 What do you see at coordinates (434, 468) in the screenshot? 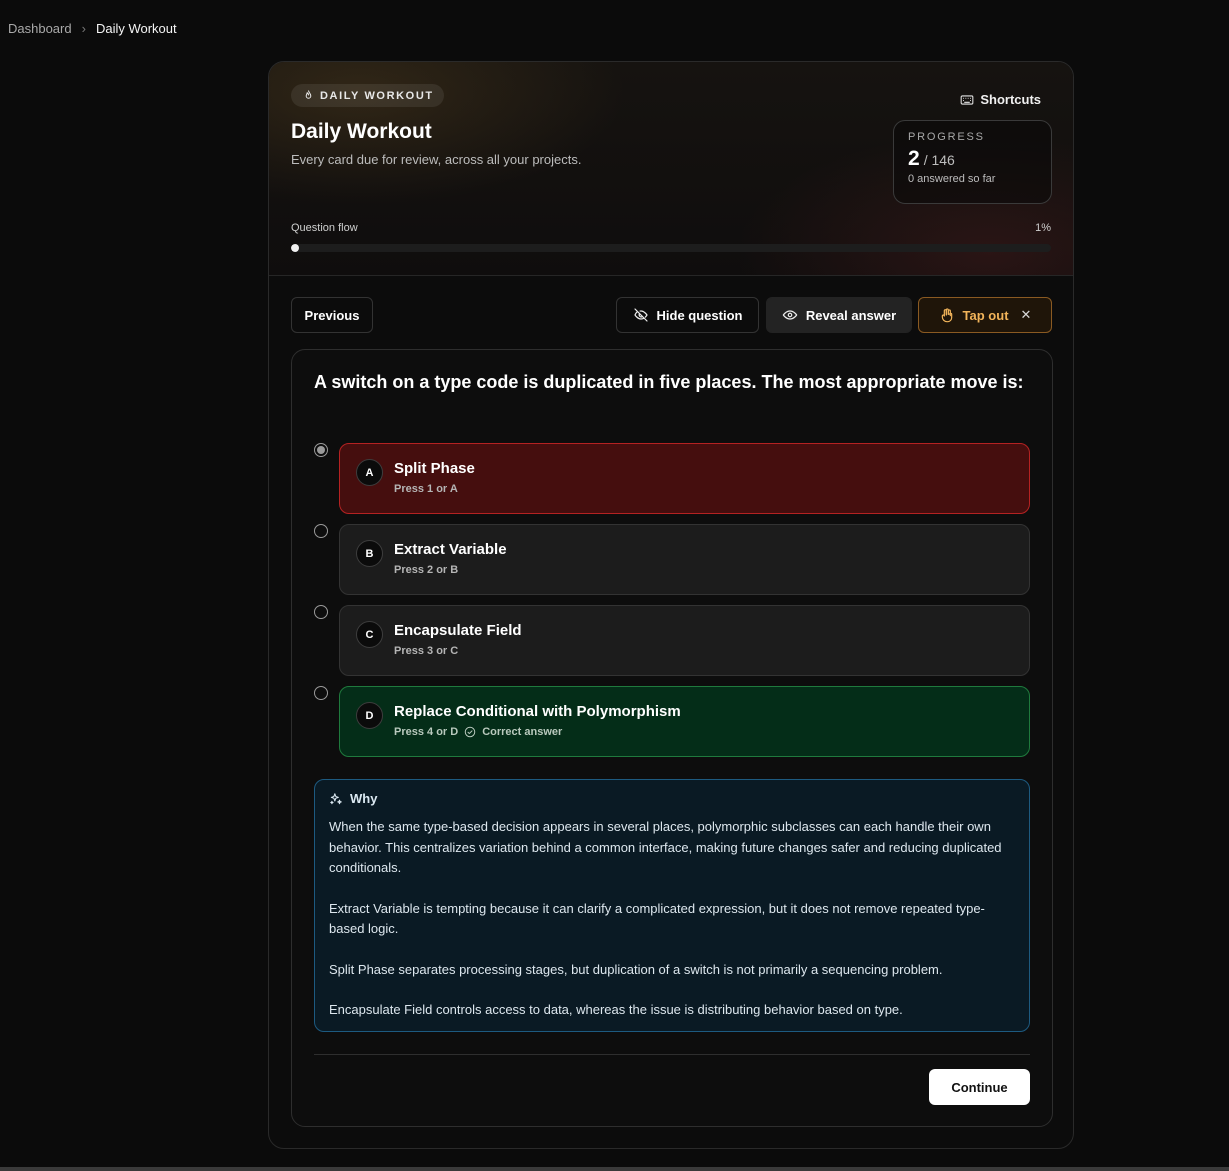
I see `option-label: Split Phase` at bounding box center [434, 468].